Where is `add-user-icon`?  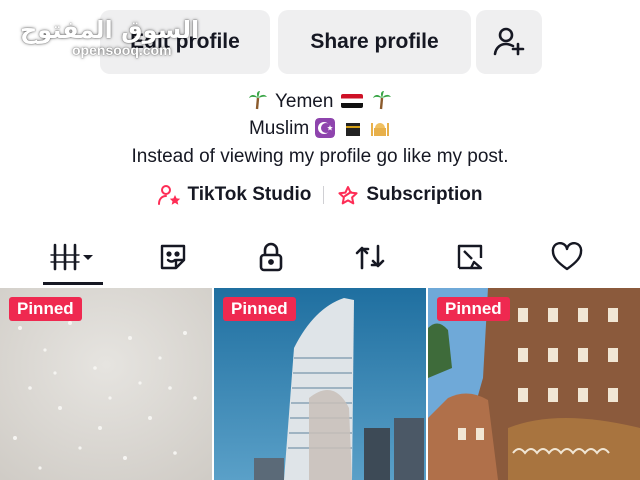
add-user-icon is located at coordinates (509, 41).